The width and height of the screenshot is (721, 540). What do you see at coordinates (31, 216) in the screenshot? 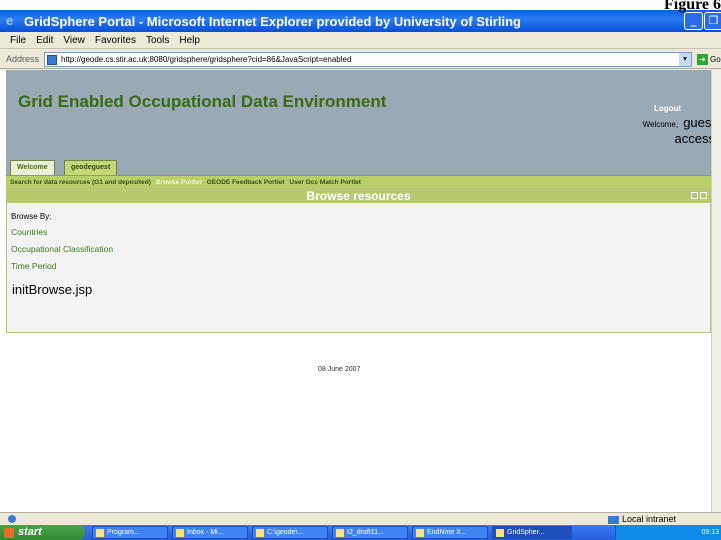
I see `browse-by-label: Browse By:` at bounding box center [31, 216].